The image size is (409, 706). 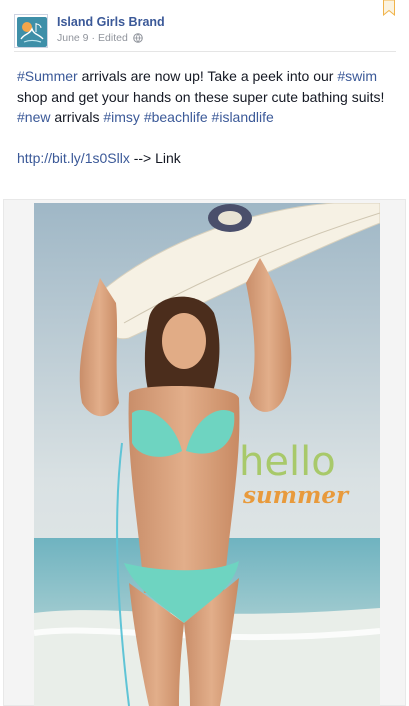 I want to click on hashtag-link: #beachlife, so click(x=176, y=117).